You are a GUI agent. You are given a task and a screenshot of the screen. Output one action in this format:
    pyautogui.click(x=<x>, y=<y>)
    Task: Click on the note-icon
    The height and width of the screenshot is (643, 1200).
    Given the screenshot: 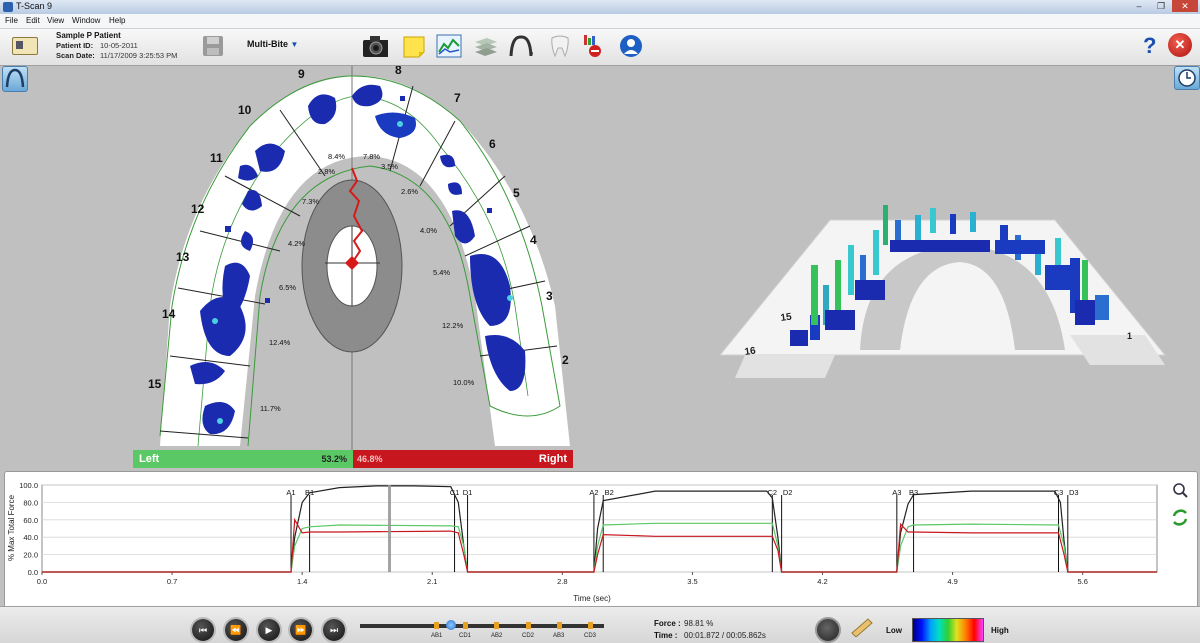 What is the action you would take?
    pyautogui.click(x=414, y=46)
    